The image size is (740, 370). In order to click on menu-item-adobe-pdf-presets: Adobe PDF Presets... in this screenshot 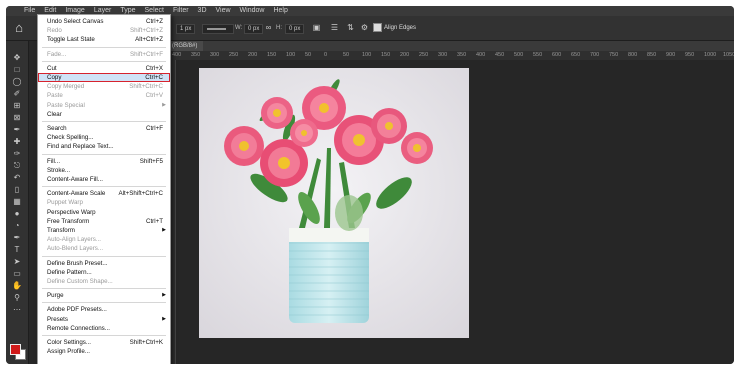, I will do `click(104, 309)`.